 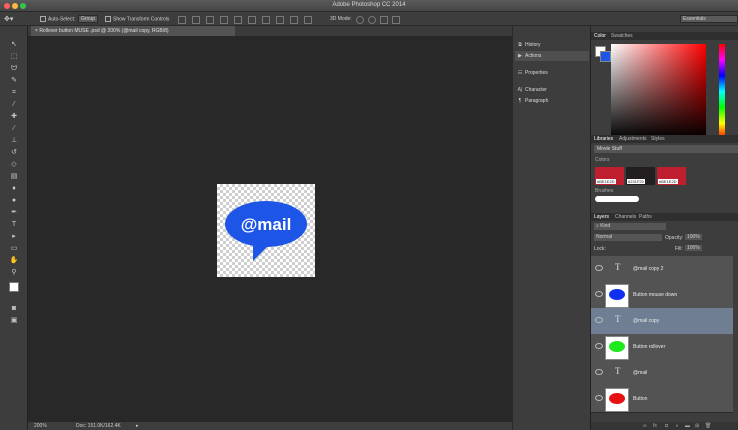 I want to click on dodge-tool-icon: ●, so click(x=14, y=201).